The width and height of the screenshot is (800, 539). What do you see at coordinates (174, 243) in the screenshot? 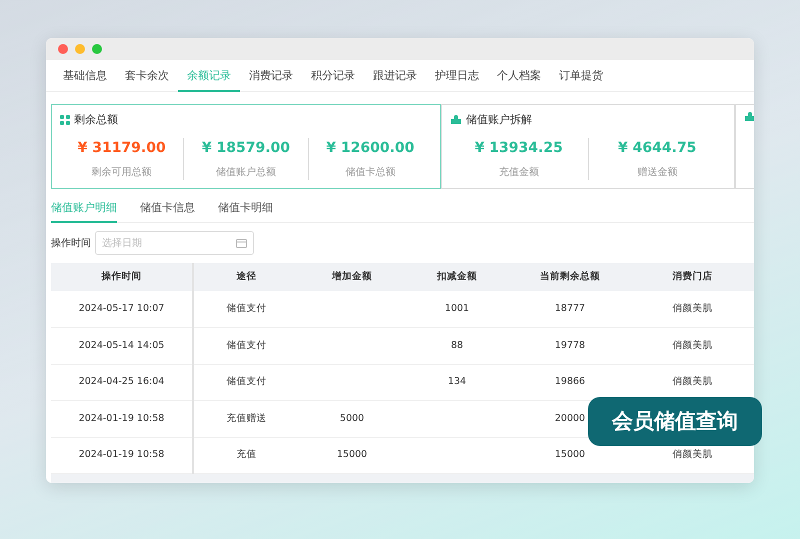
I see `date-field: 选择日期` at bounding box center [174, 243].